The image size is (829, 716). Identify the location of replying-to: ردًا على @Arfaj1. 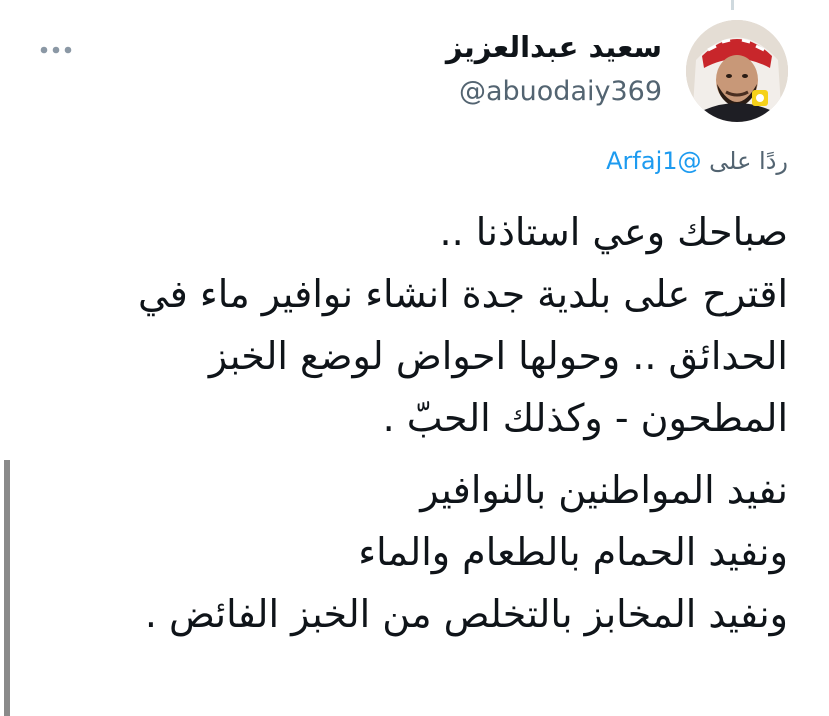
(697, 161).